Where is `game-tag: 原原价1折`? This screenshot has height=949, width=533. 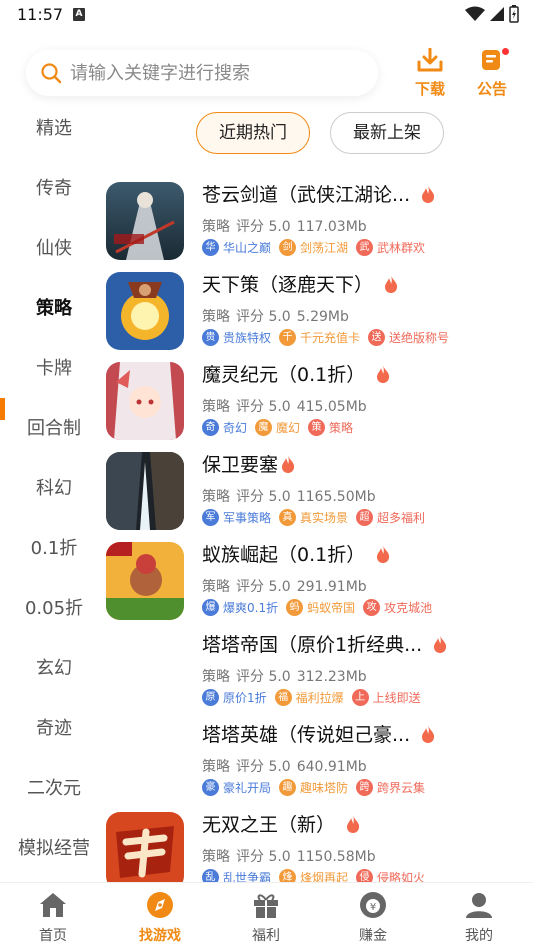 game-tag: 原原价1折 is located at coordinates (234, 697).